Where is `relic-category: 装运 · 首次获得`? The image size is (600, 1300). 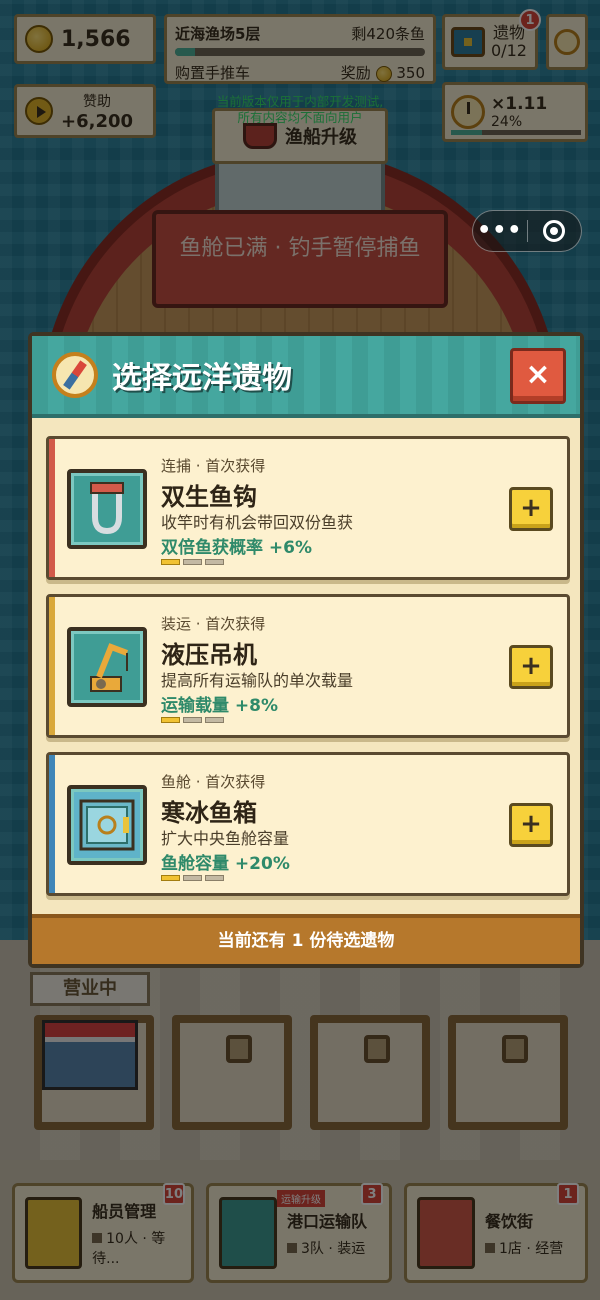 relic-category: 装运 · 首次获得 is located at coordinates (213, 624).